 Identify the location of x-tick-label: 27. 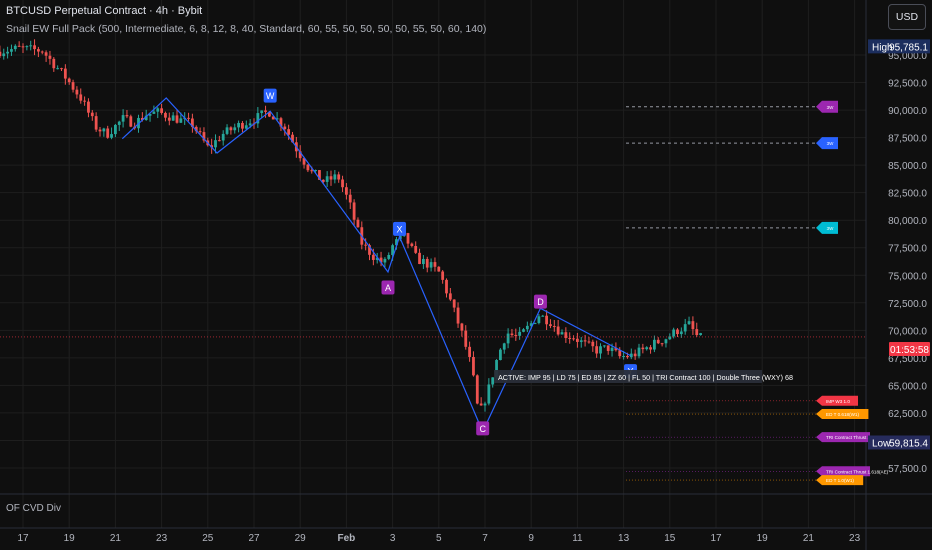
(254, 538).